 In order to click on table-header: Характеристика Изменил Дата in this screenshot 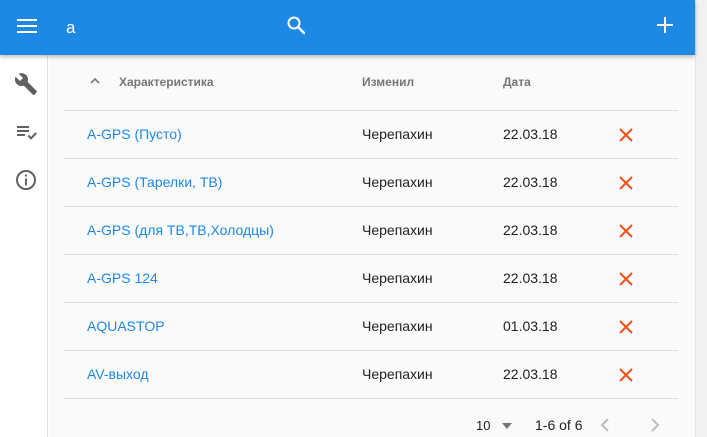, I will do `click(370, 83)`.